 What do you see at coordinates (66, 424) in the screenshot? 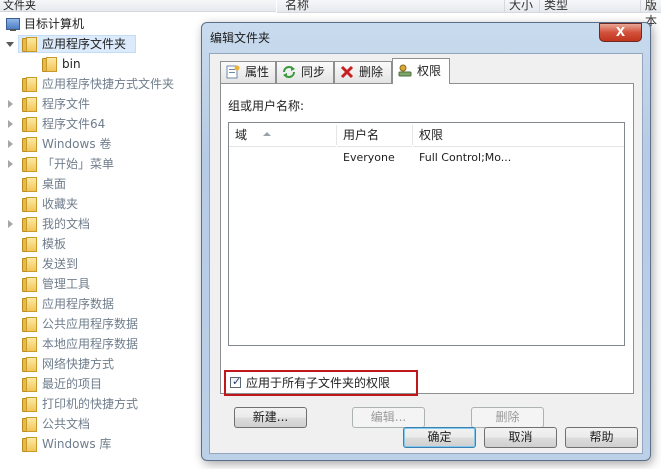
I see `tree-item-label: 公共文档` at bounding box center [66, 424].